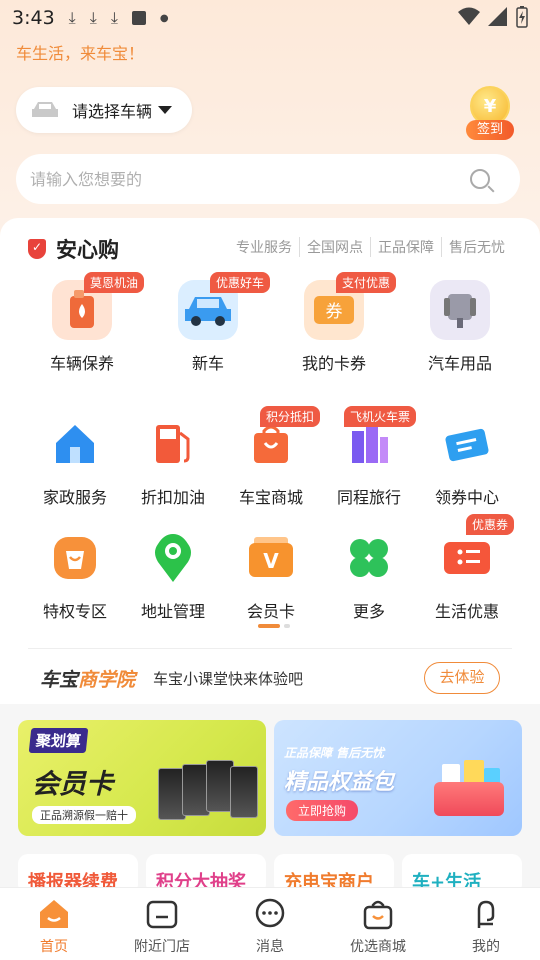  Describe the element at coordinates (368, 497) in the screenshot. I see `service-label: 同程旅行` at that location.